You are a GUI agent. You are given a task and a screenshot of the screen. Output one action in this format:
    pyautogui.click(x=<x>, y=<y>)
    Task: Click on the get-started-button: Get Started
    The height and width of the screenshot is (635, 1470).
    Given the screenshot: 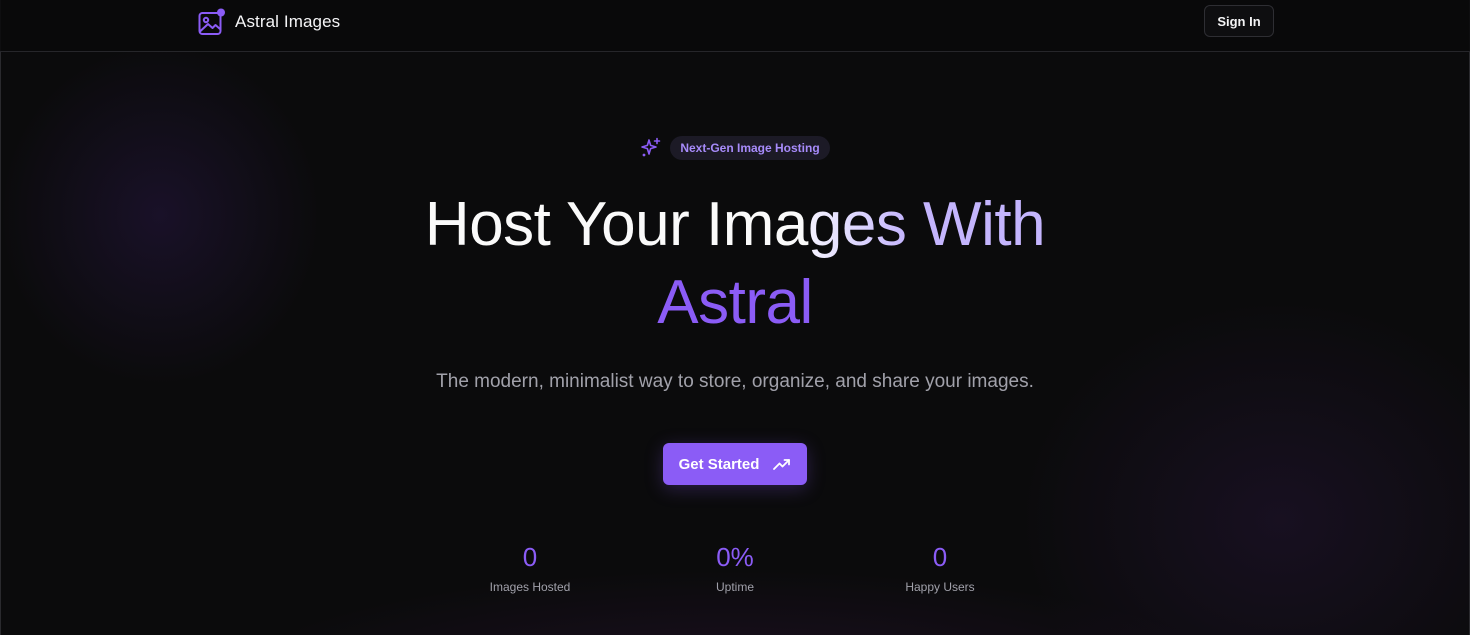 What is the action you would take?
    pyautogui.click(x=735, y=464)
    